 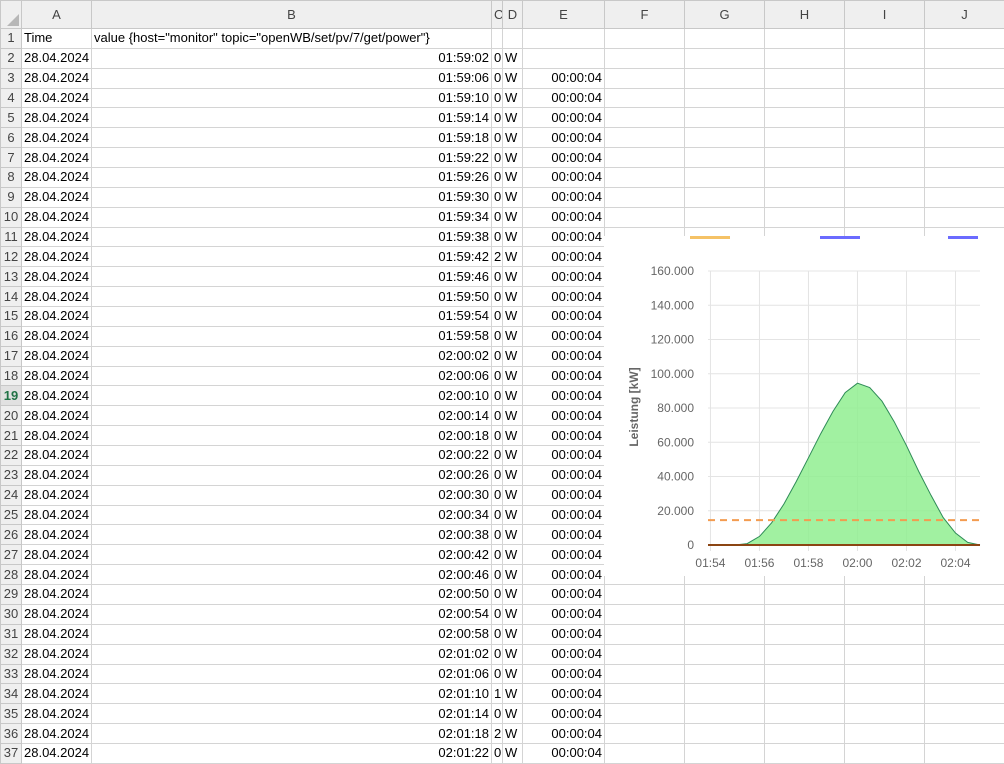 I want to click on column-header-c: C, so click(x=497, y=14).